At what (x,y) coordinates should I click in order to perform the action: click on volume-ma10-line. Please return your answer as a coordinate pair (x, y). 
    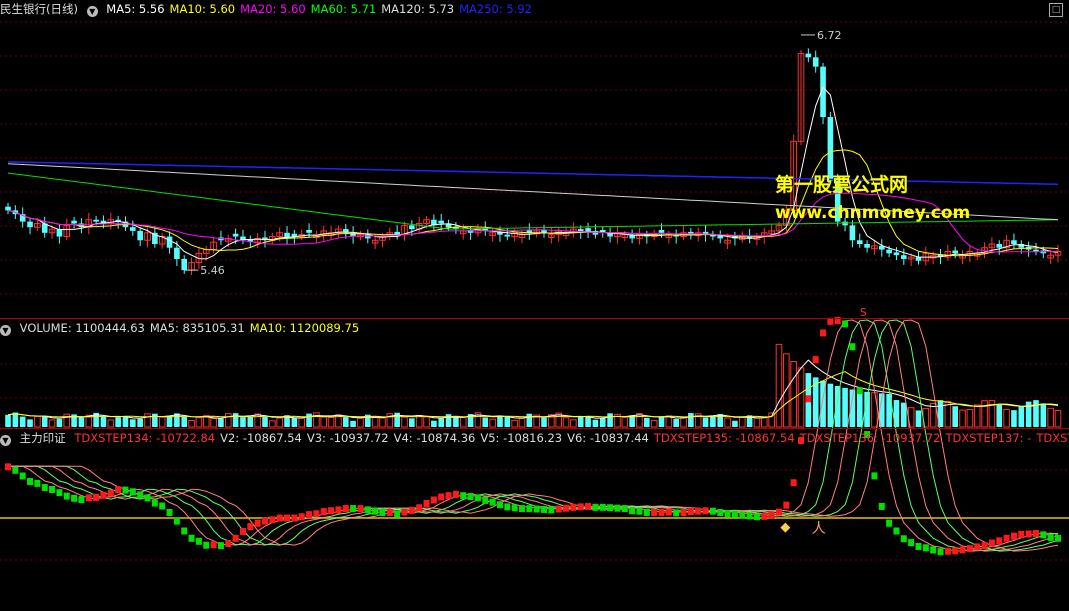
    Looking at the image, I should click on (533, 394).